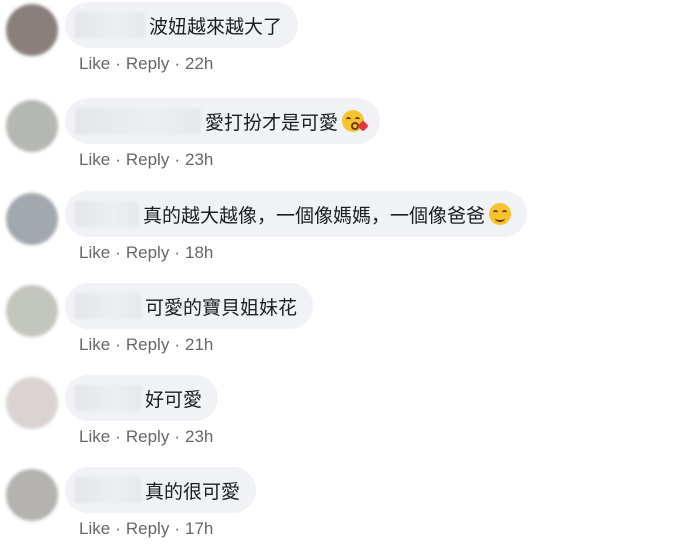  I want to click on comment-actions: Like · Reply · 21h, so click(146, 345).